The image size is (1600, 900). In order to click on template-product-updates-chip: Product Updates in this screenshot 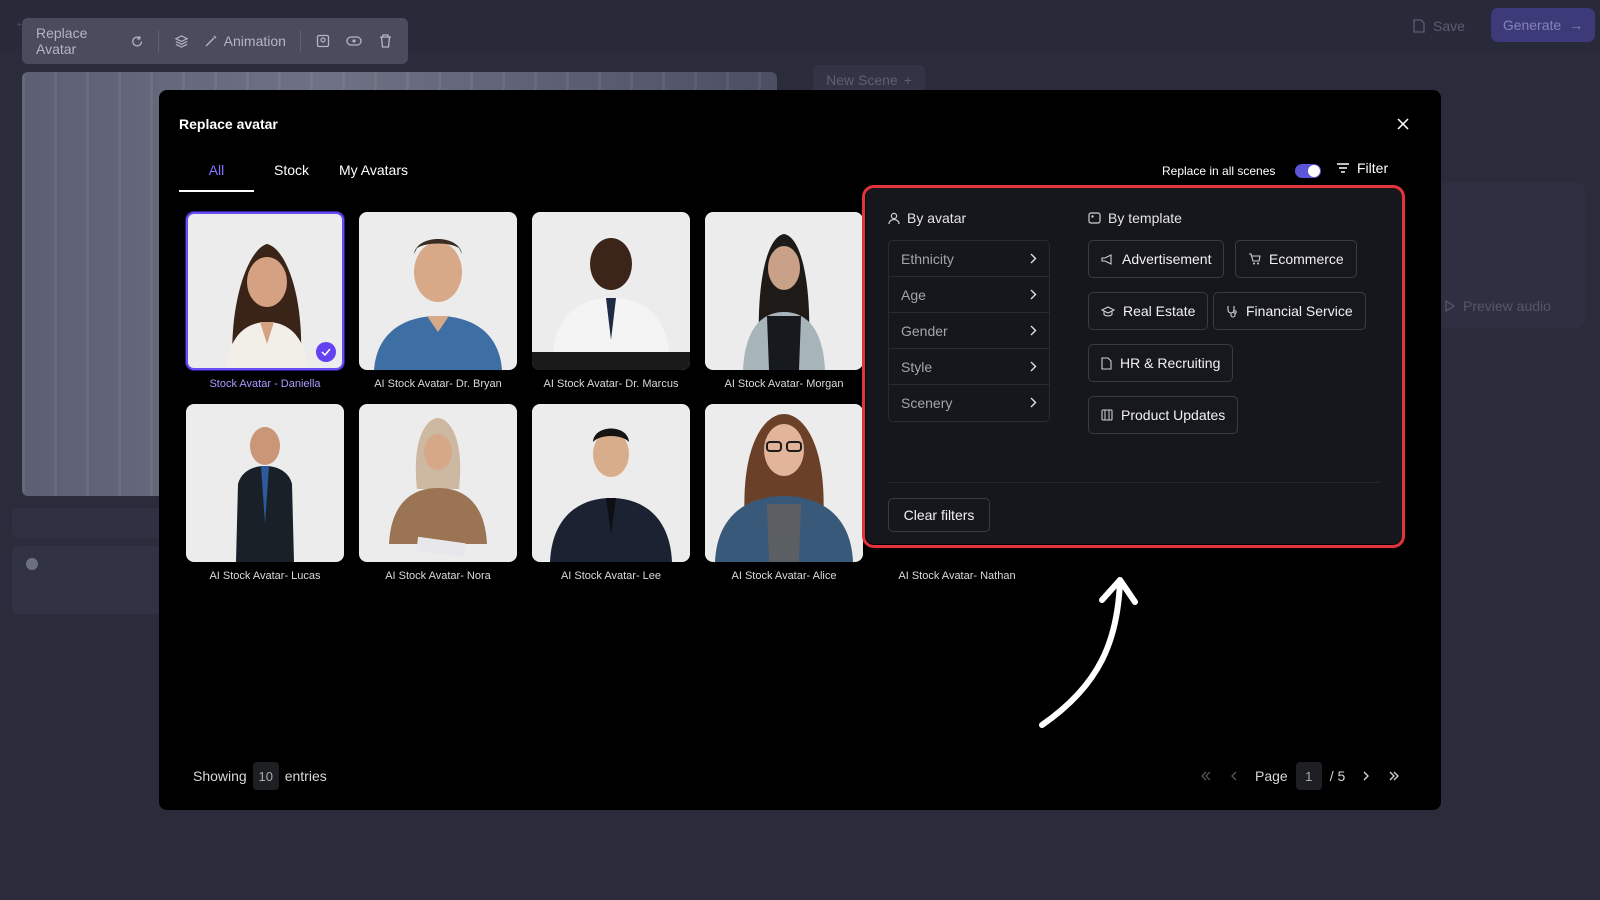, I will do `click(1163, 415)`.